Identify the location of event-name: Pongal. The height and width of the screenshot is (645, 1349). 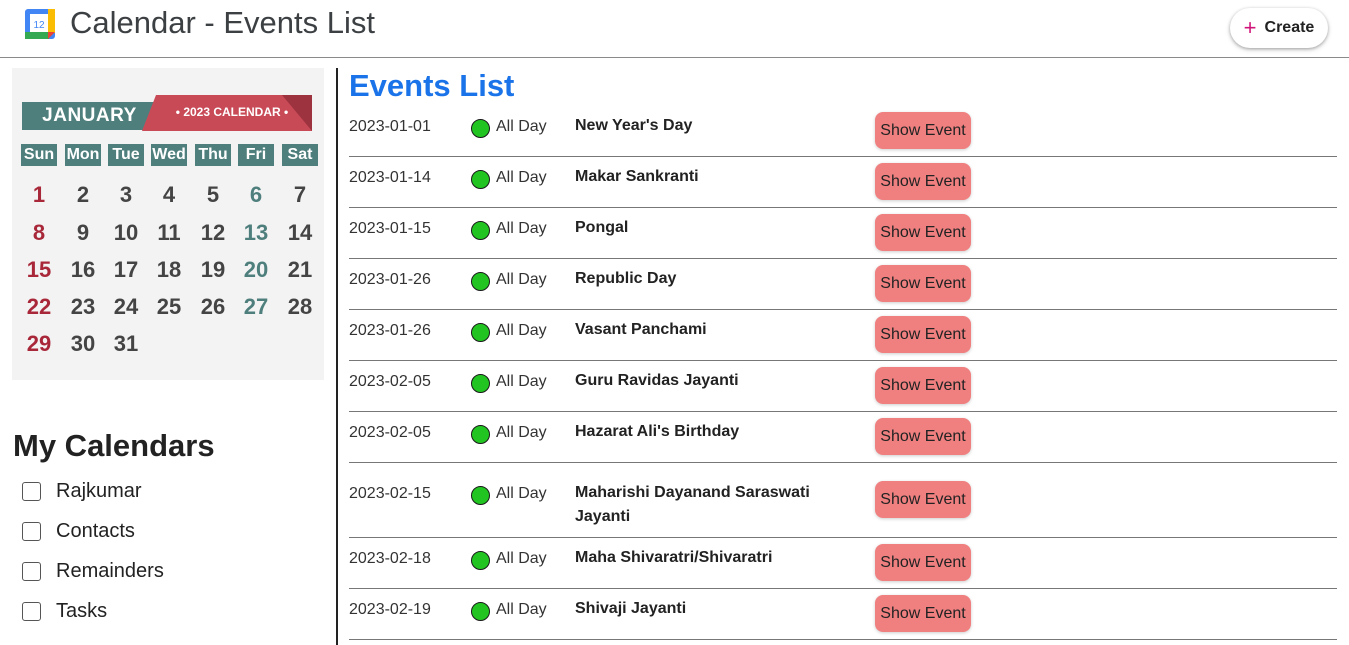
(602, 227).